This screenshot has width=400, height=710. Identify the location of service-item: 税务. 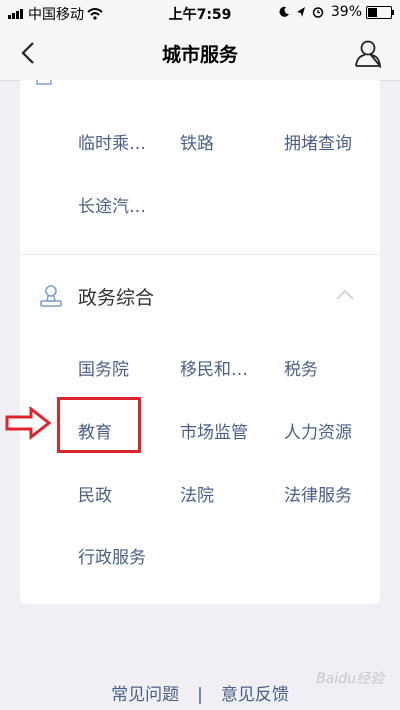
(301, 367).